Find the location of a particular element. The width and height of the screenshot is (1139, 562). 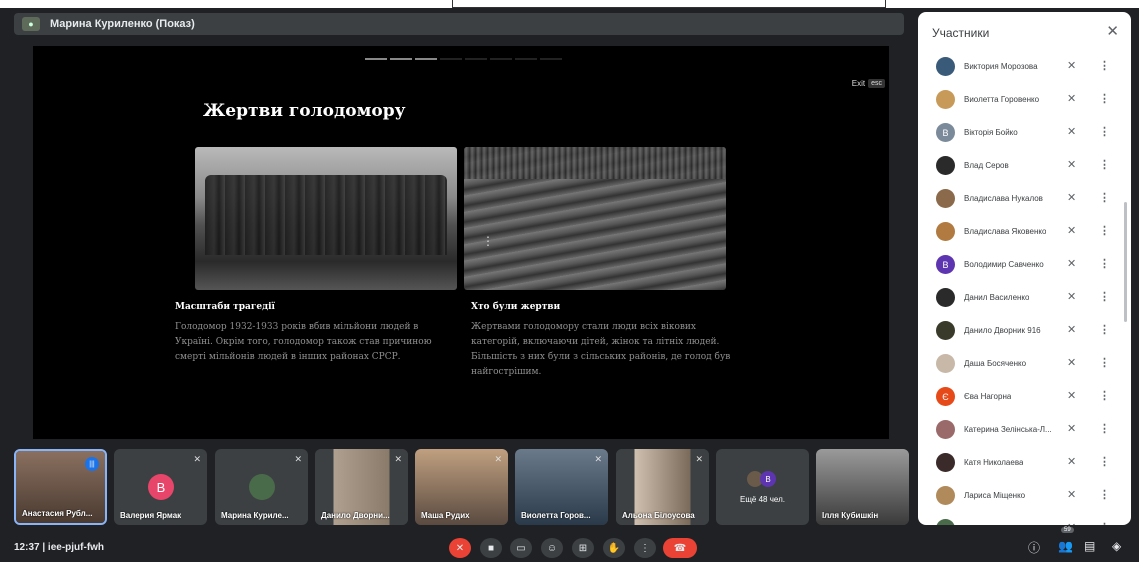

emoji-button: ☺ is located at coordinates (552, 548).